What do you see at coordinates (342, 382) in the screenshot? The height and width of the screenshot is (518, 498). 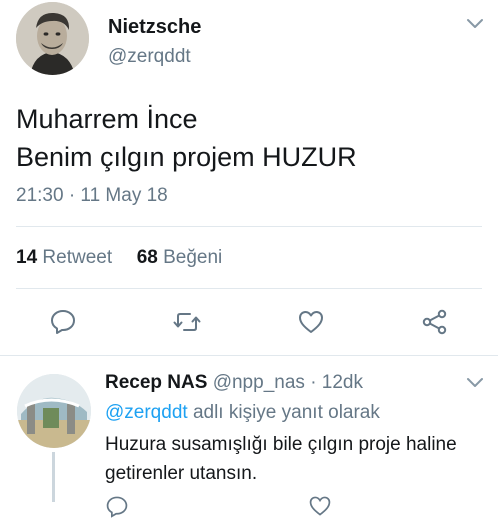 I see `reply-time: 12dk` at bounding box center [342, 382].